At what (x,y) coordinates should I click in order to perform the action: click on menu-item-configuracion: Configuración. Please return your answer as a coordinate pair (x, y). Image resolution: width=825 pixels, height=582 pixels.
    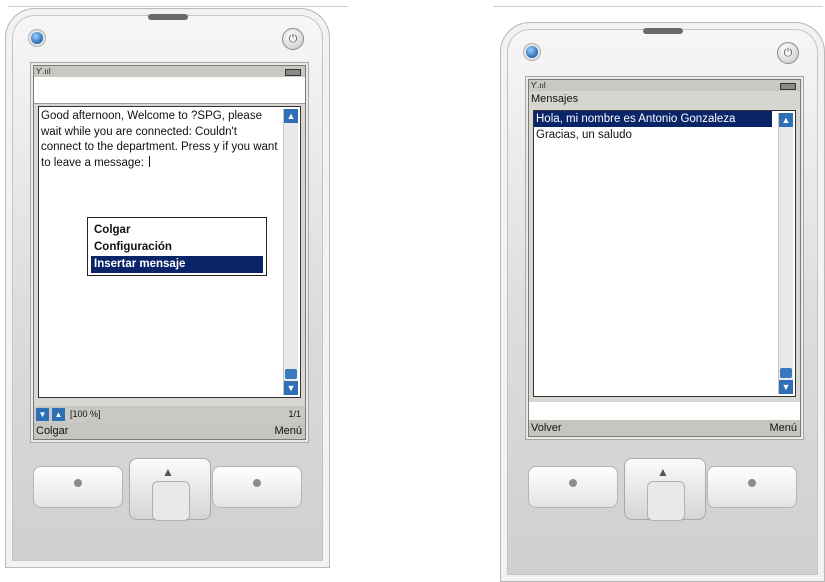
    Looking at the image, I should click on (177, 247).